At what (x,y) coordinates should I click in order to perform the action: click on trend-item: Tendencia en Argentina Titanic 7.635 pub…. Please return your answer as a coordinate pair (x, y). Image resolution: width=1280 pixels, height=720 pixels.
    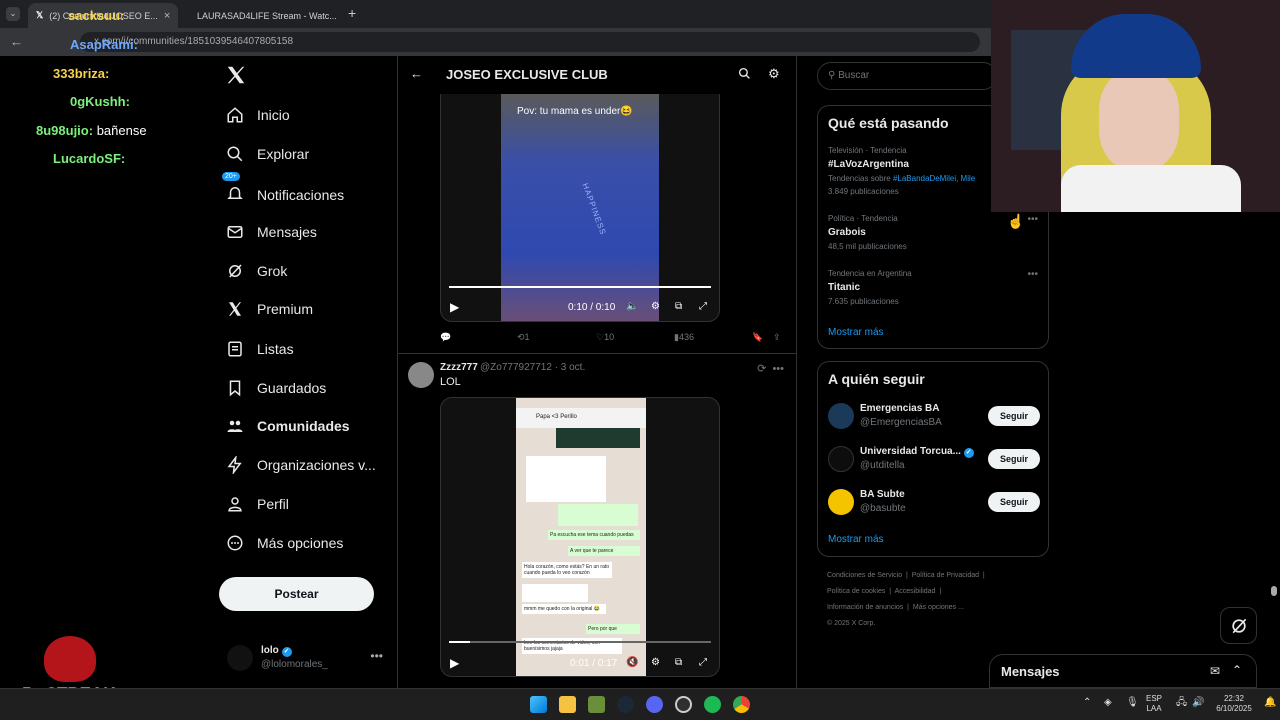
    Looking at the image, I should click on (933, 287).